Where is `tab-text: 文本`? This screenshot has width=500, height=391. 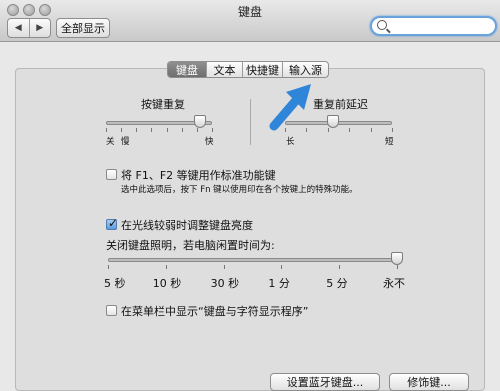
tab-text: 文本 is located at coordinates (224, 69).